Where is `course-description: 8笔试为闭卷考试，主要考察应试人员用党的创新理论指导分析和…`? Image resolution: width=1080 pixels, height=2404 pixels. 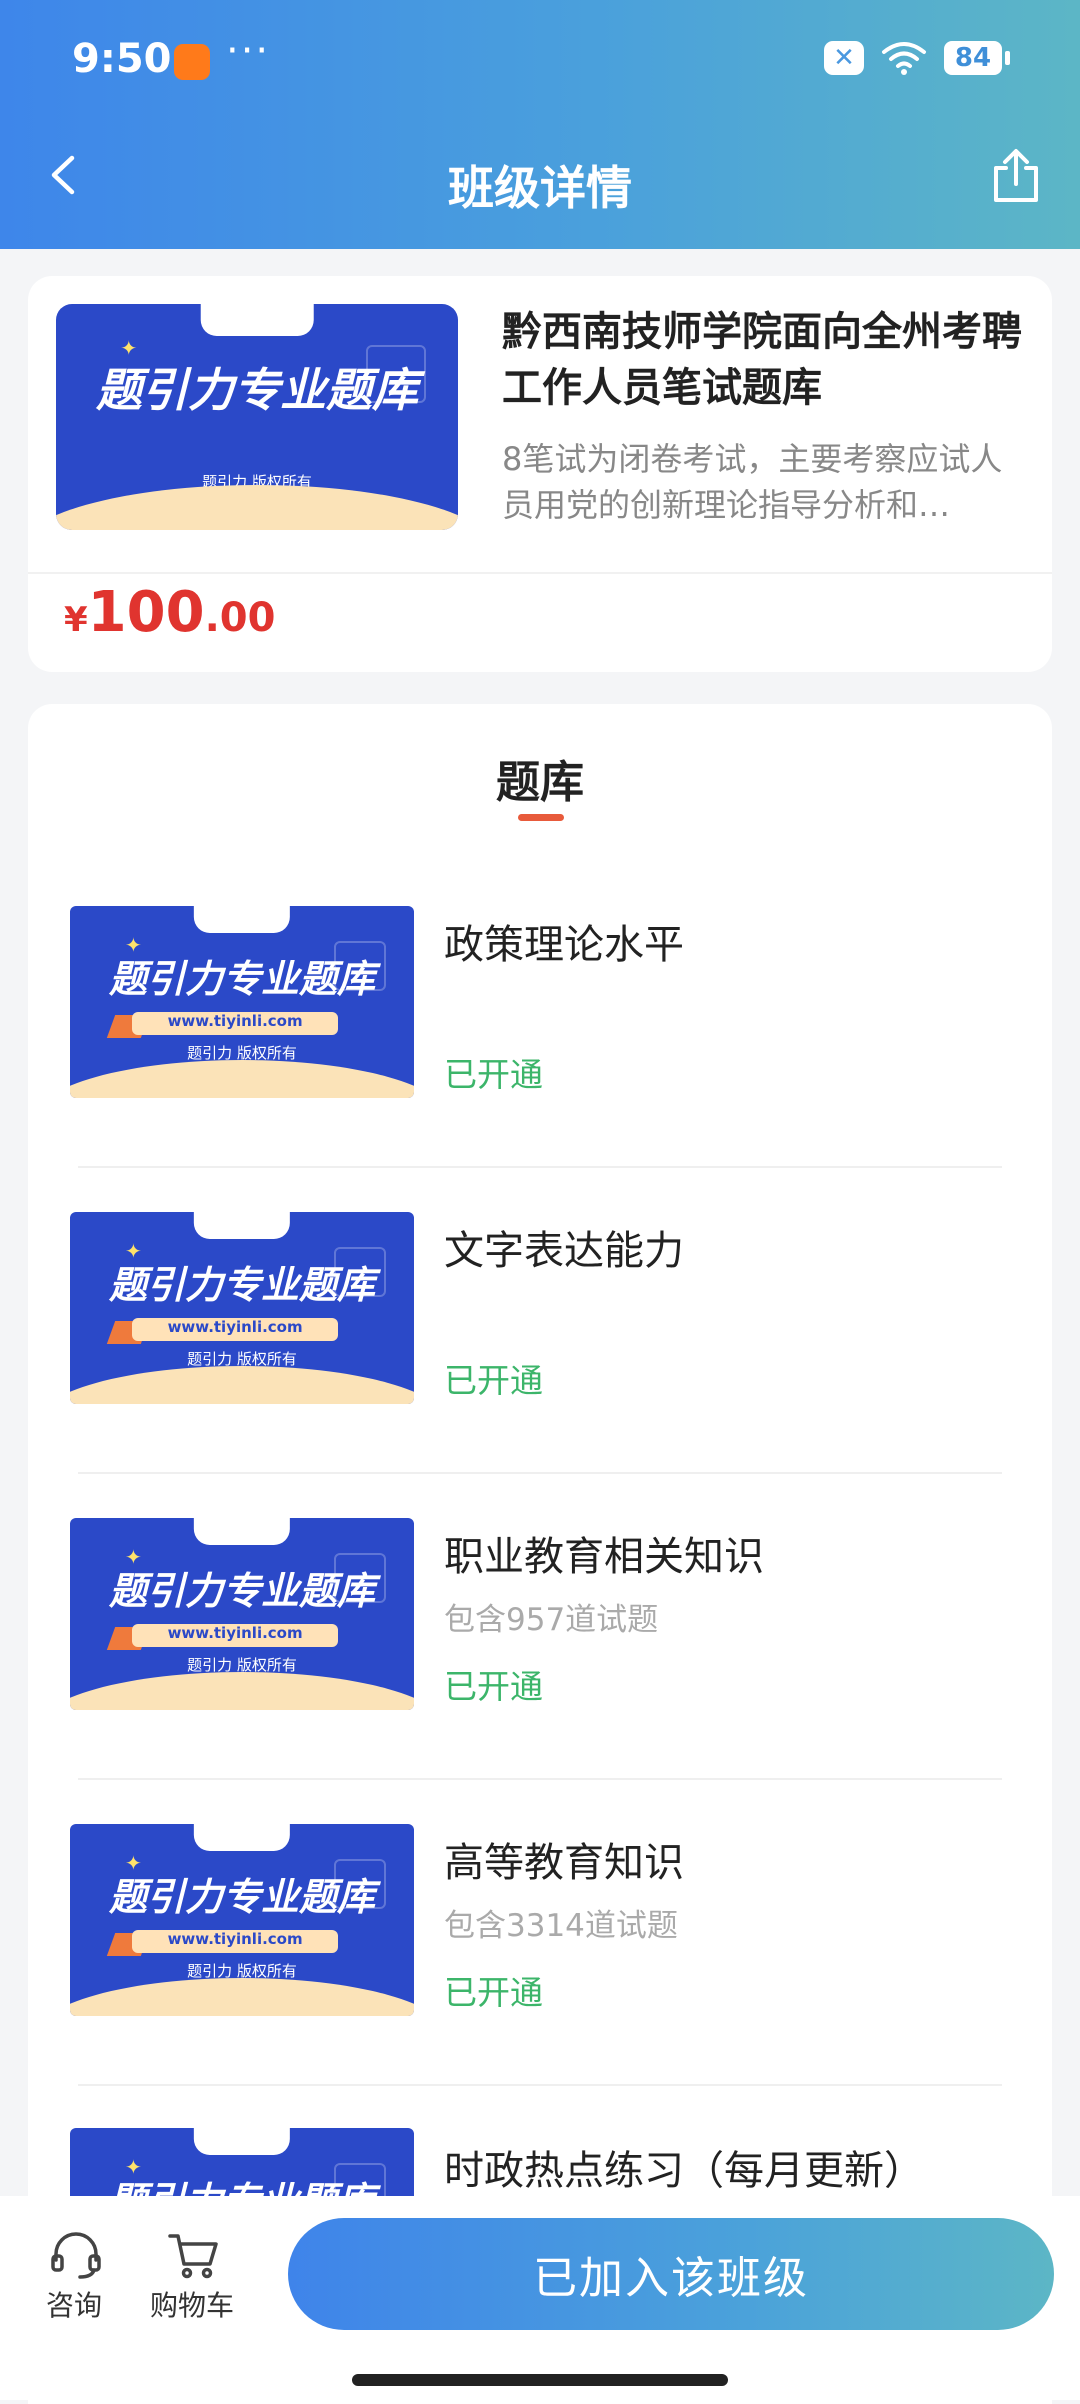
course-description: 8笔试为闭卷考试，主要考察应试人员用党的创新理论指导分析和… is located at coordinates (752, 482).